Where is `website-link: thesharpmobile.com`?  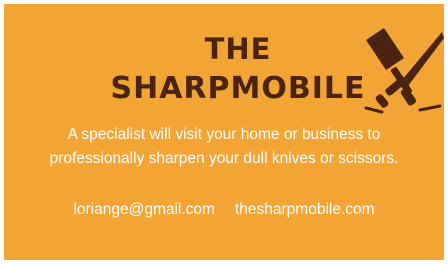 website-link: thesharpmobile.com is located at coordinates (305, 209).